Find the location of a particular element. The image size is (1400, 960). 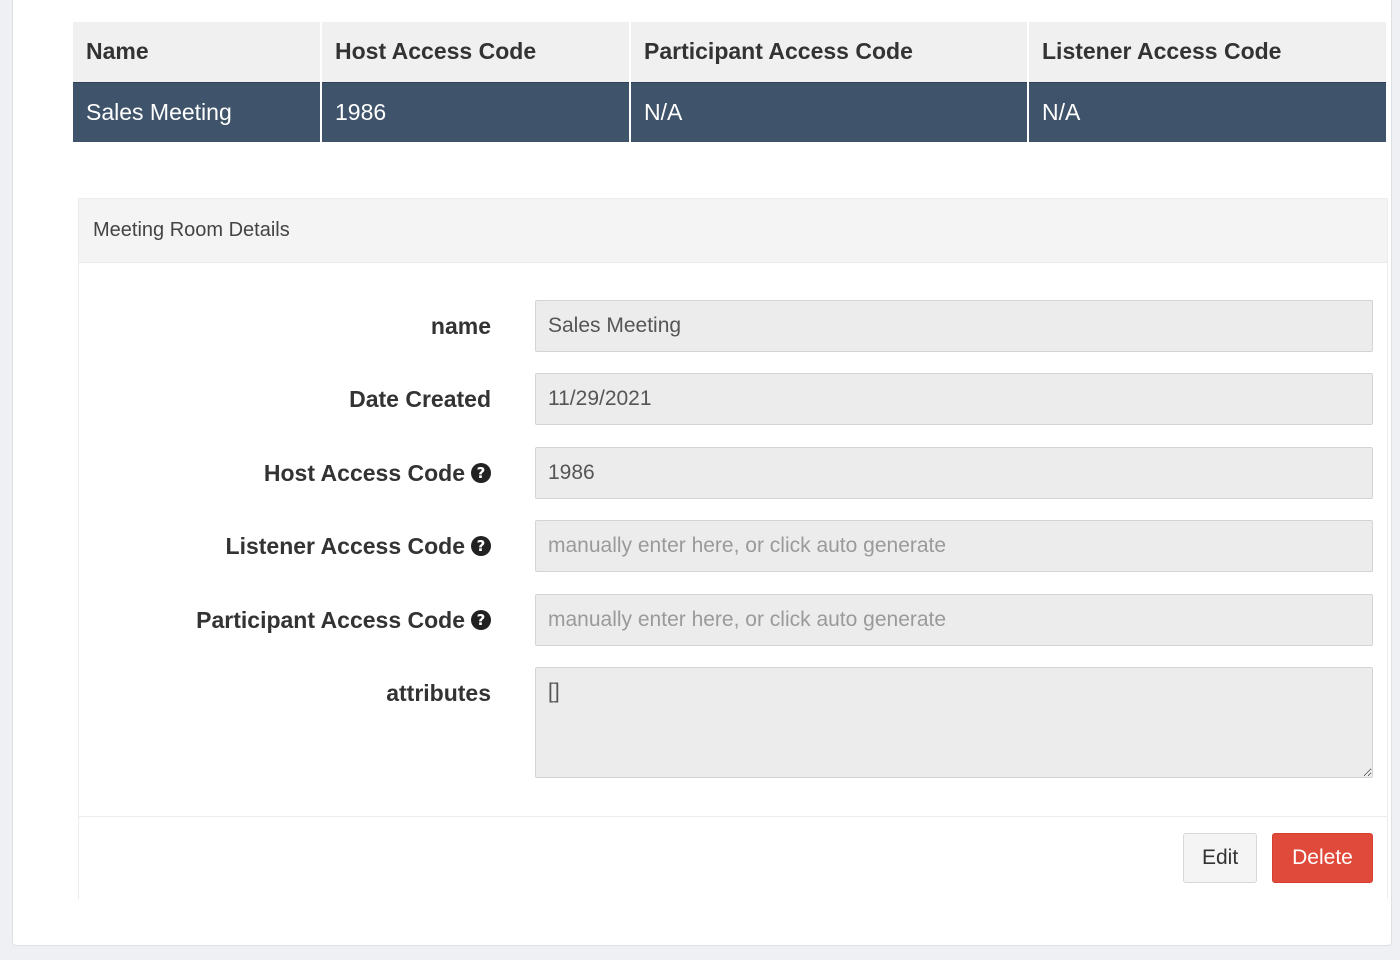

date-created-label-text: Date Created is located at coordinates (420, 399).